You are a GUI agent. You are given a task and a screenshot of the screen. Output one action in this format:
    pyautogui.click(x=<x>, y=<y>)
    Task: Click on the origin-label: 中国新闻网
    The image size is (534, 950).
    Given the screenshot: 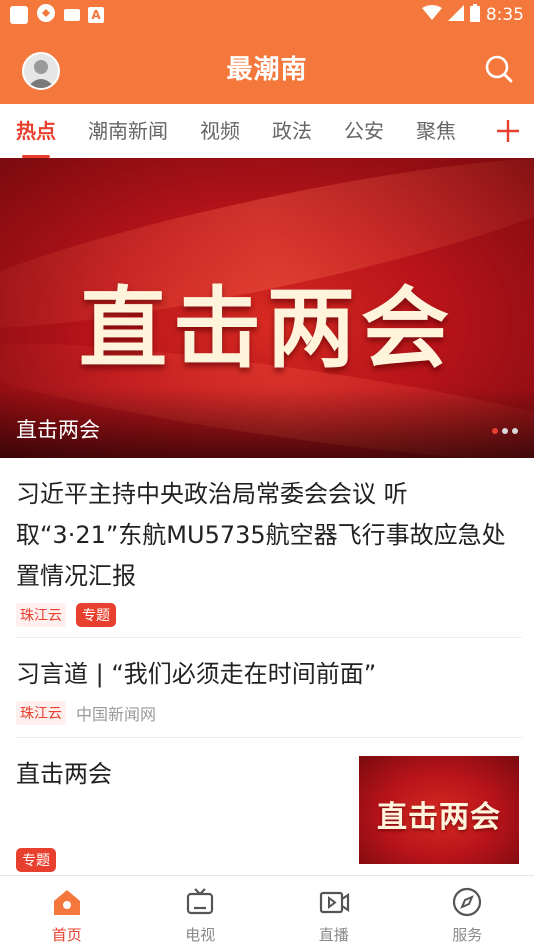 What is the action you would take?
    pyautogui.click(x=116, y=714)
    